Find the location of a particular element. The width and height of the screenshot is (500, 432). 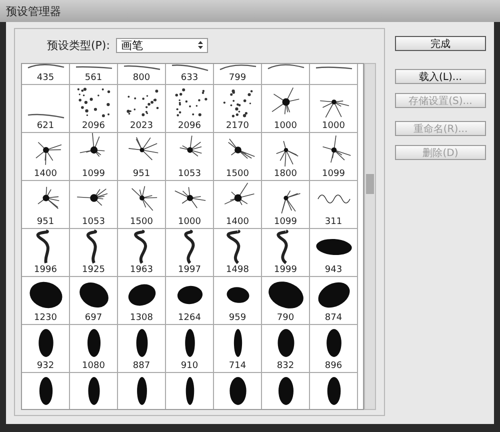

brush-preset-item: 1308 is located at coordinates (142, 301).